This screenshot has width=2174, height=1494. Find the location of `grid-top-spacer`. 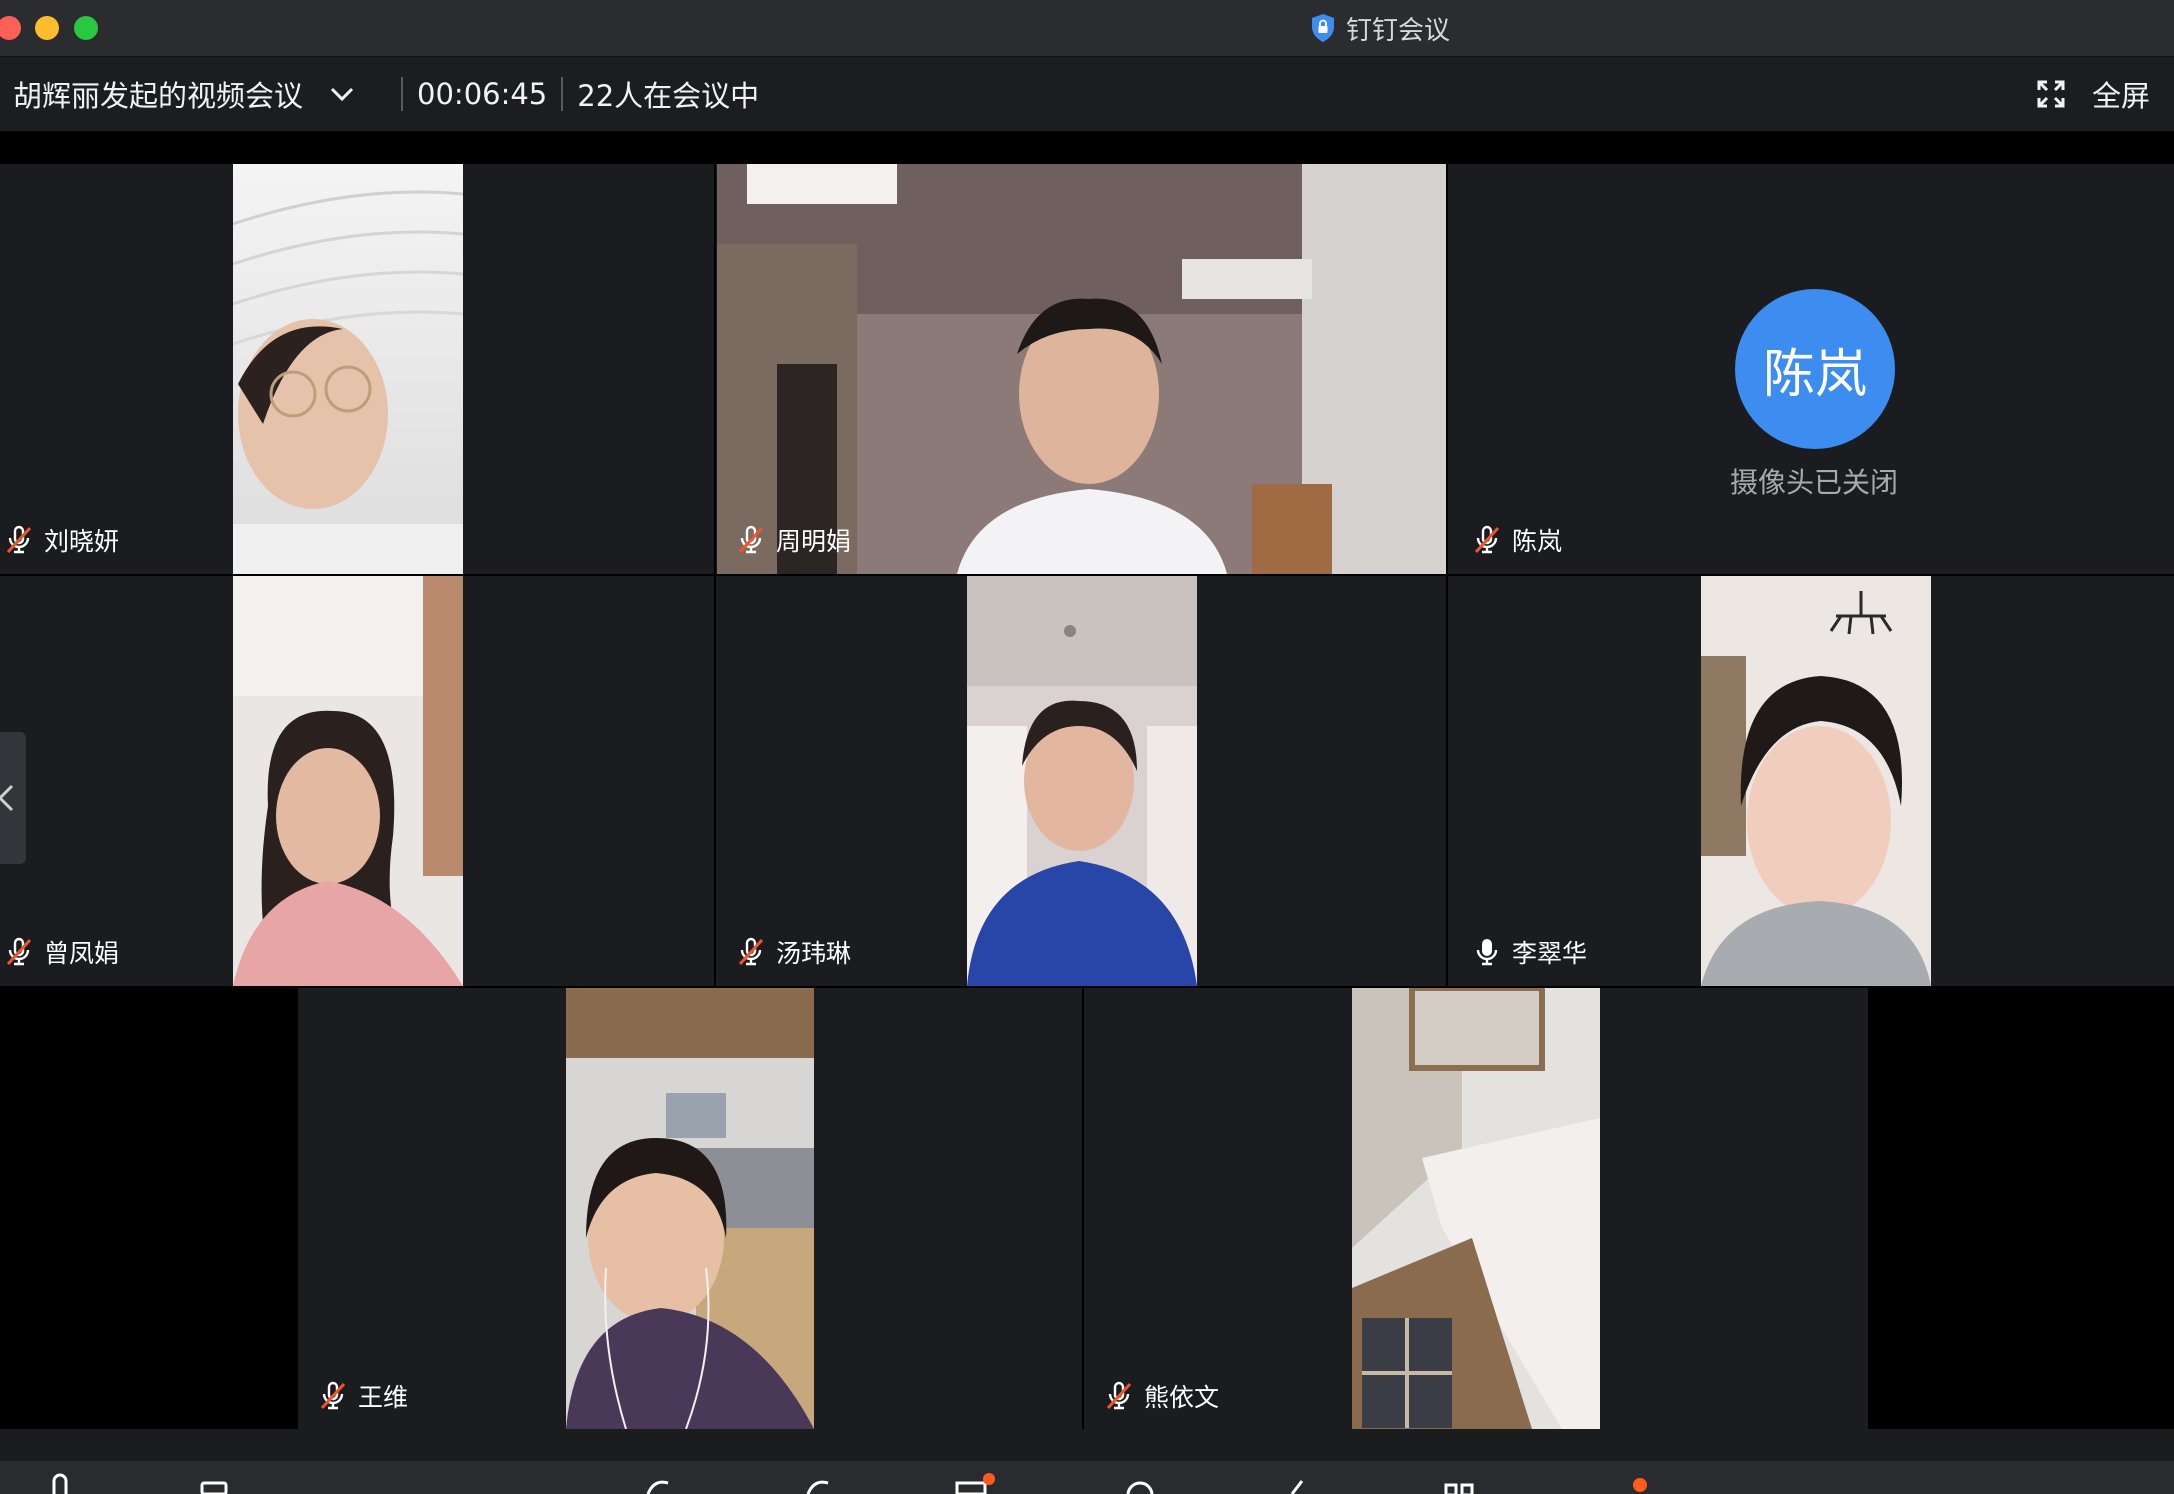

grid-top-spacer is located at coordinates (1087, 147).